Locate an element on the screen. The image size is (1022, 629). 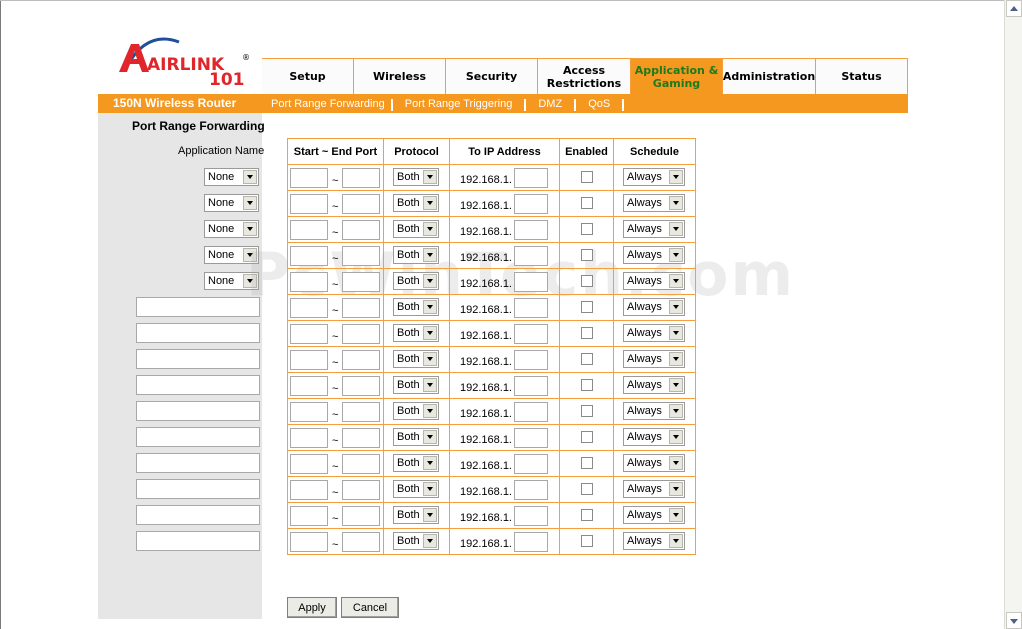
tab-administration: Administration is located at coordinates (769, 76).